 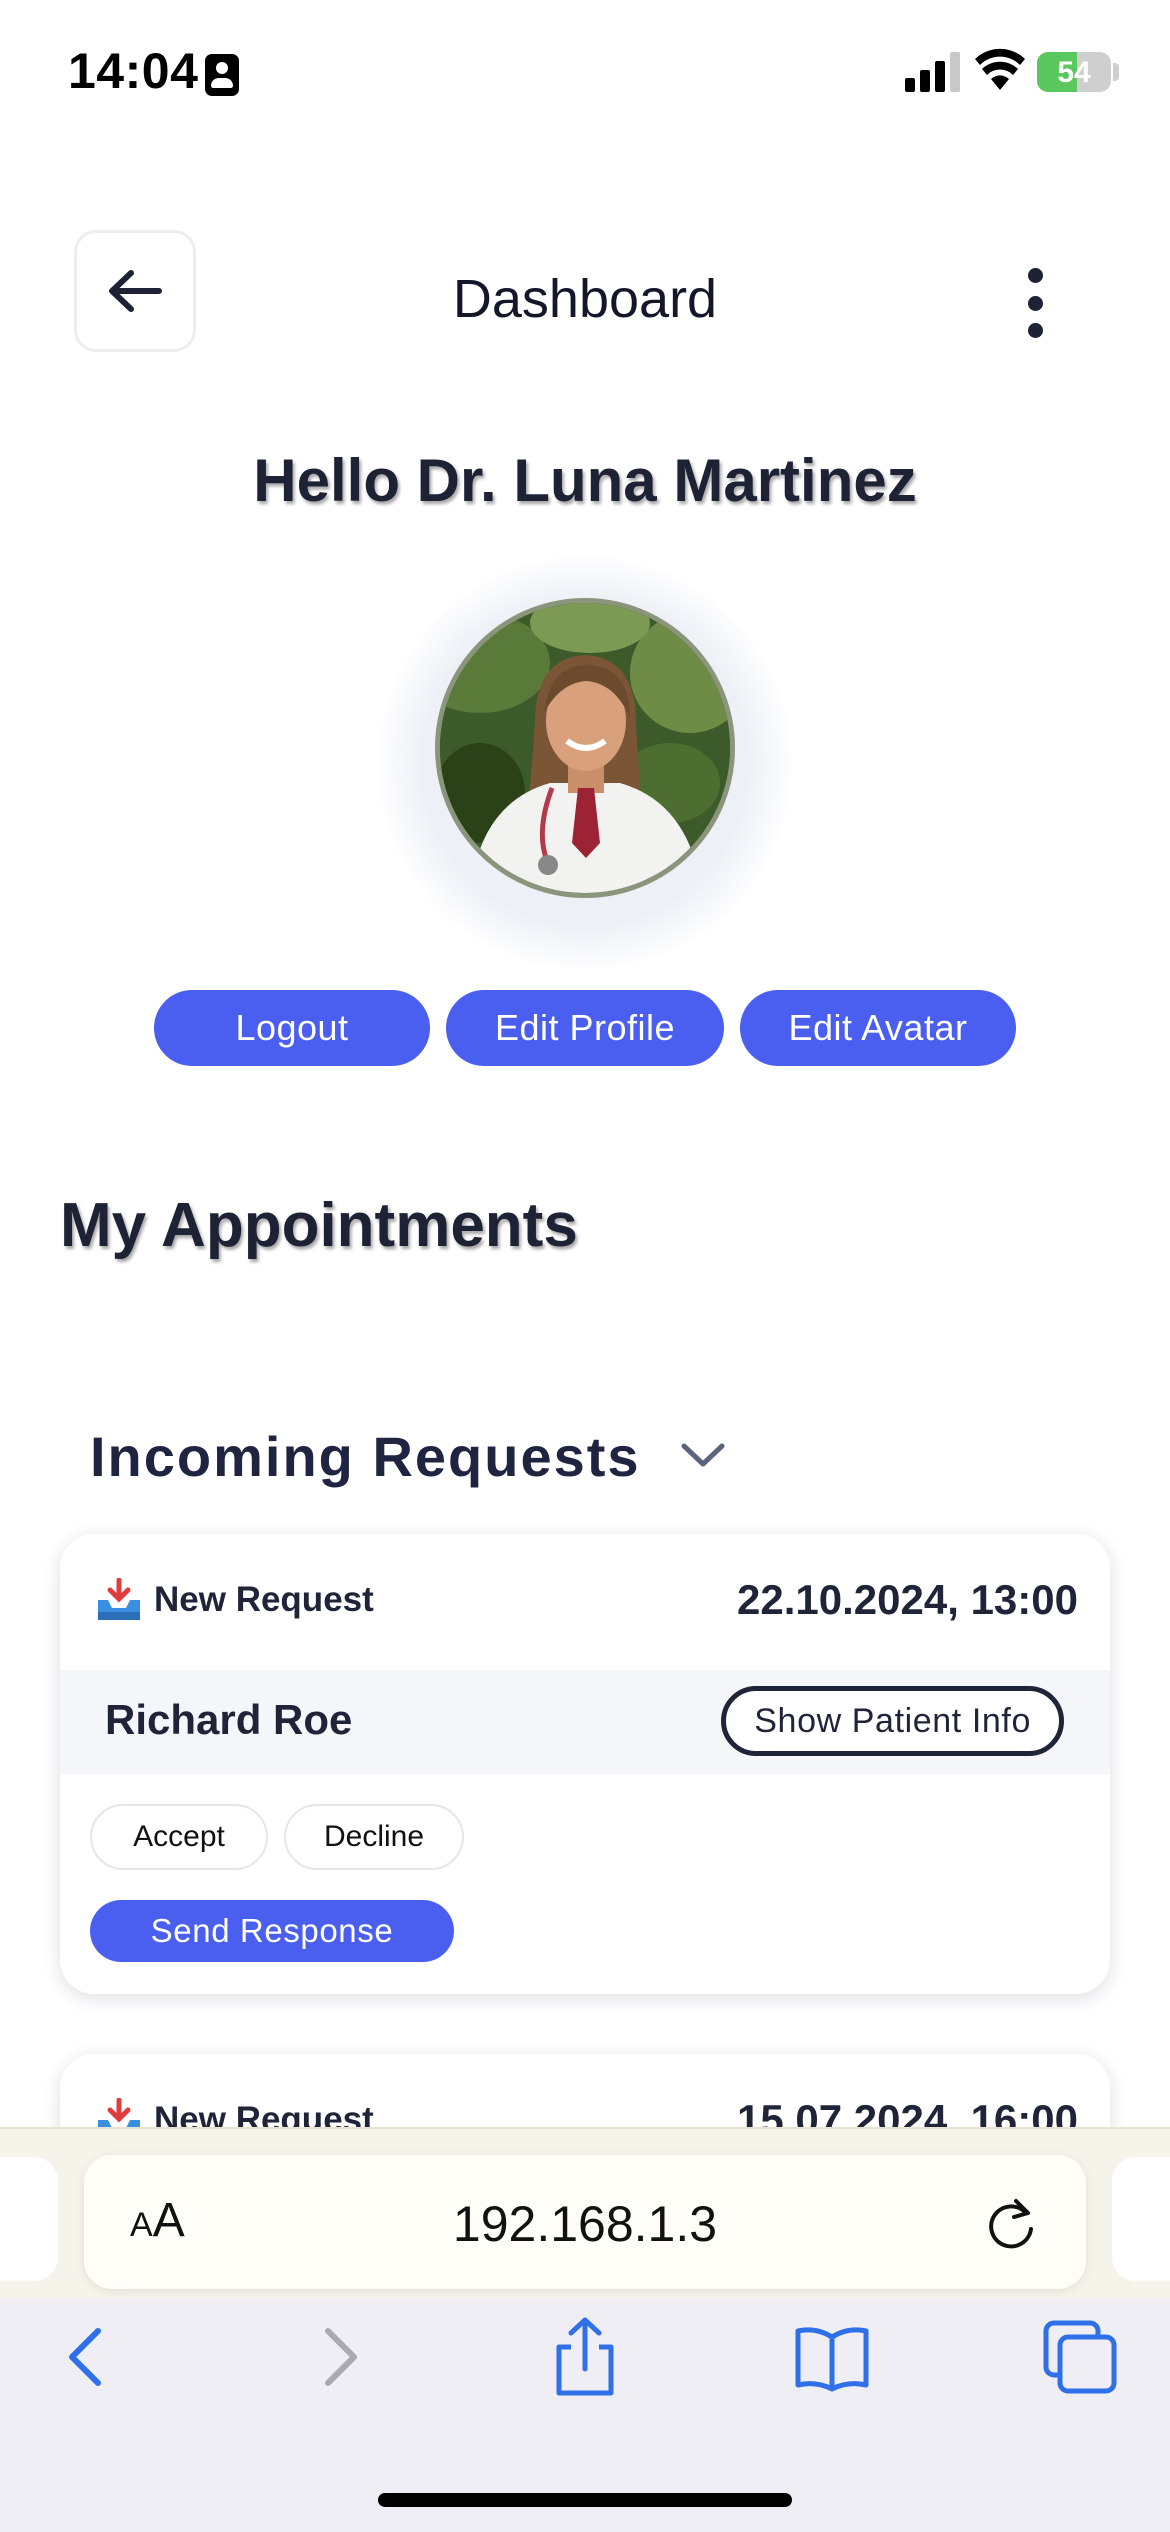 I want to click on tabs-icon, so click(x=1080, y=2357).